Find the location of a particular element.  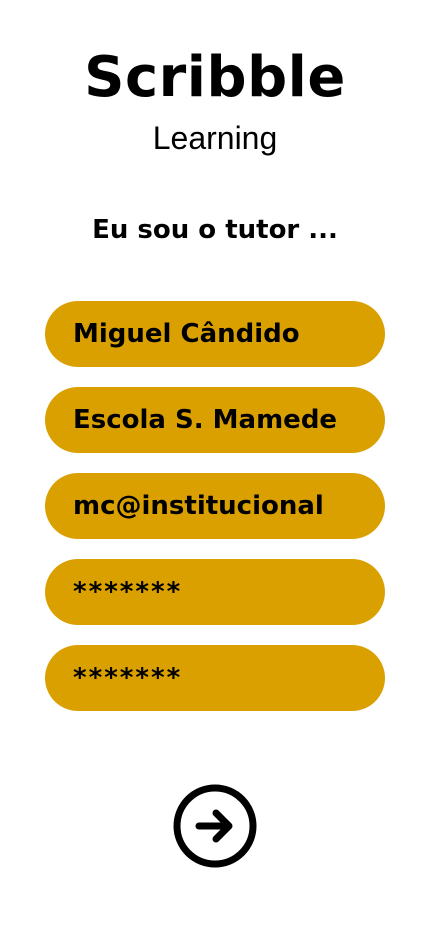

school-field is located at coordinates (221, 420).